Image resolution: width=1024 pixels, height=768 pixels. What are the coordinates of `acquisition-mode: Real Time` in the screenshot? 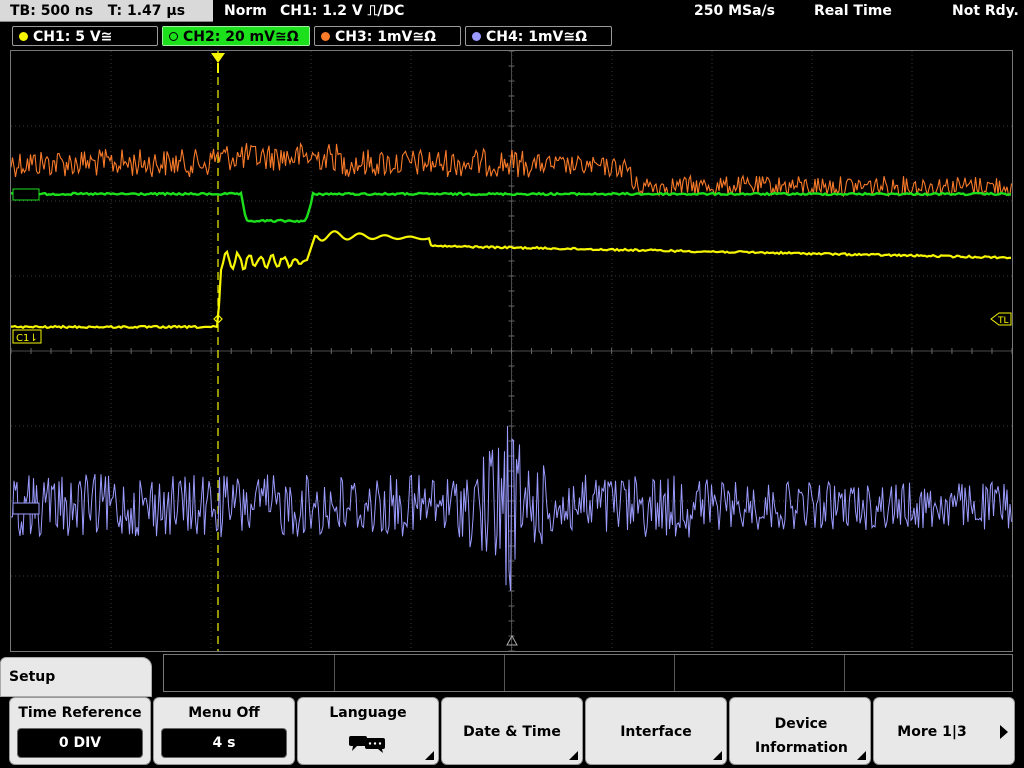 It's located at (853, 11).